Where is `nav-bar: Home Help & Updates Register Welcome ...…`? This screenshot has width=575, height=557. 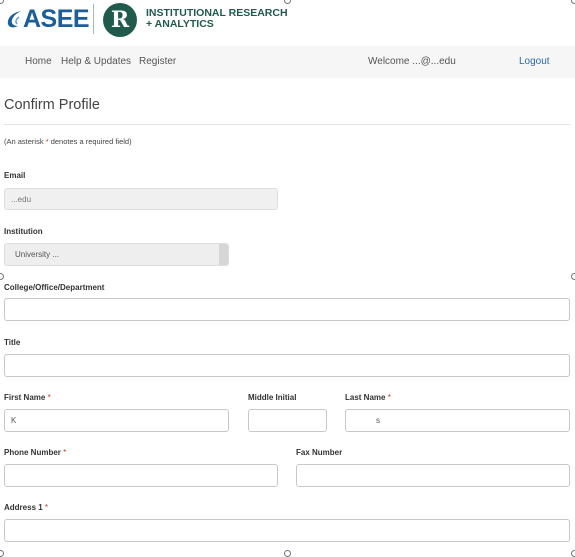
nav-bar: Home Help & Updates Register Welcome ...… is located at coordinates (287, 62).